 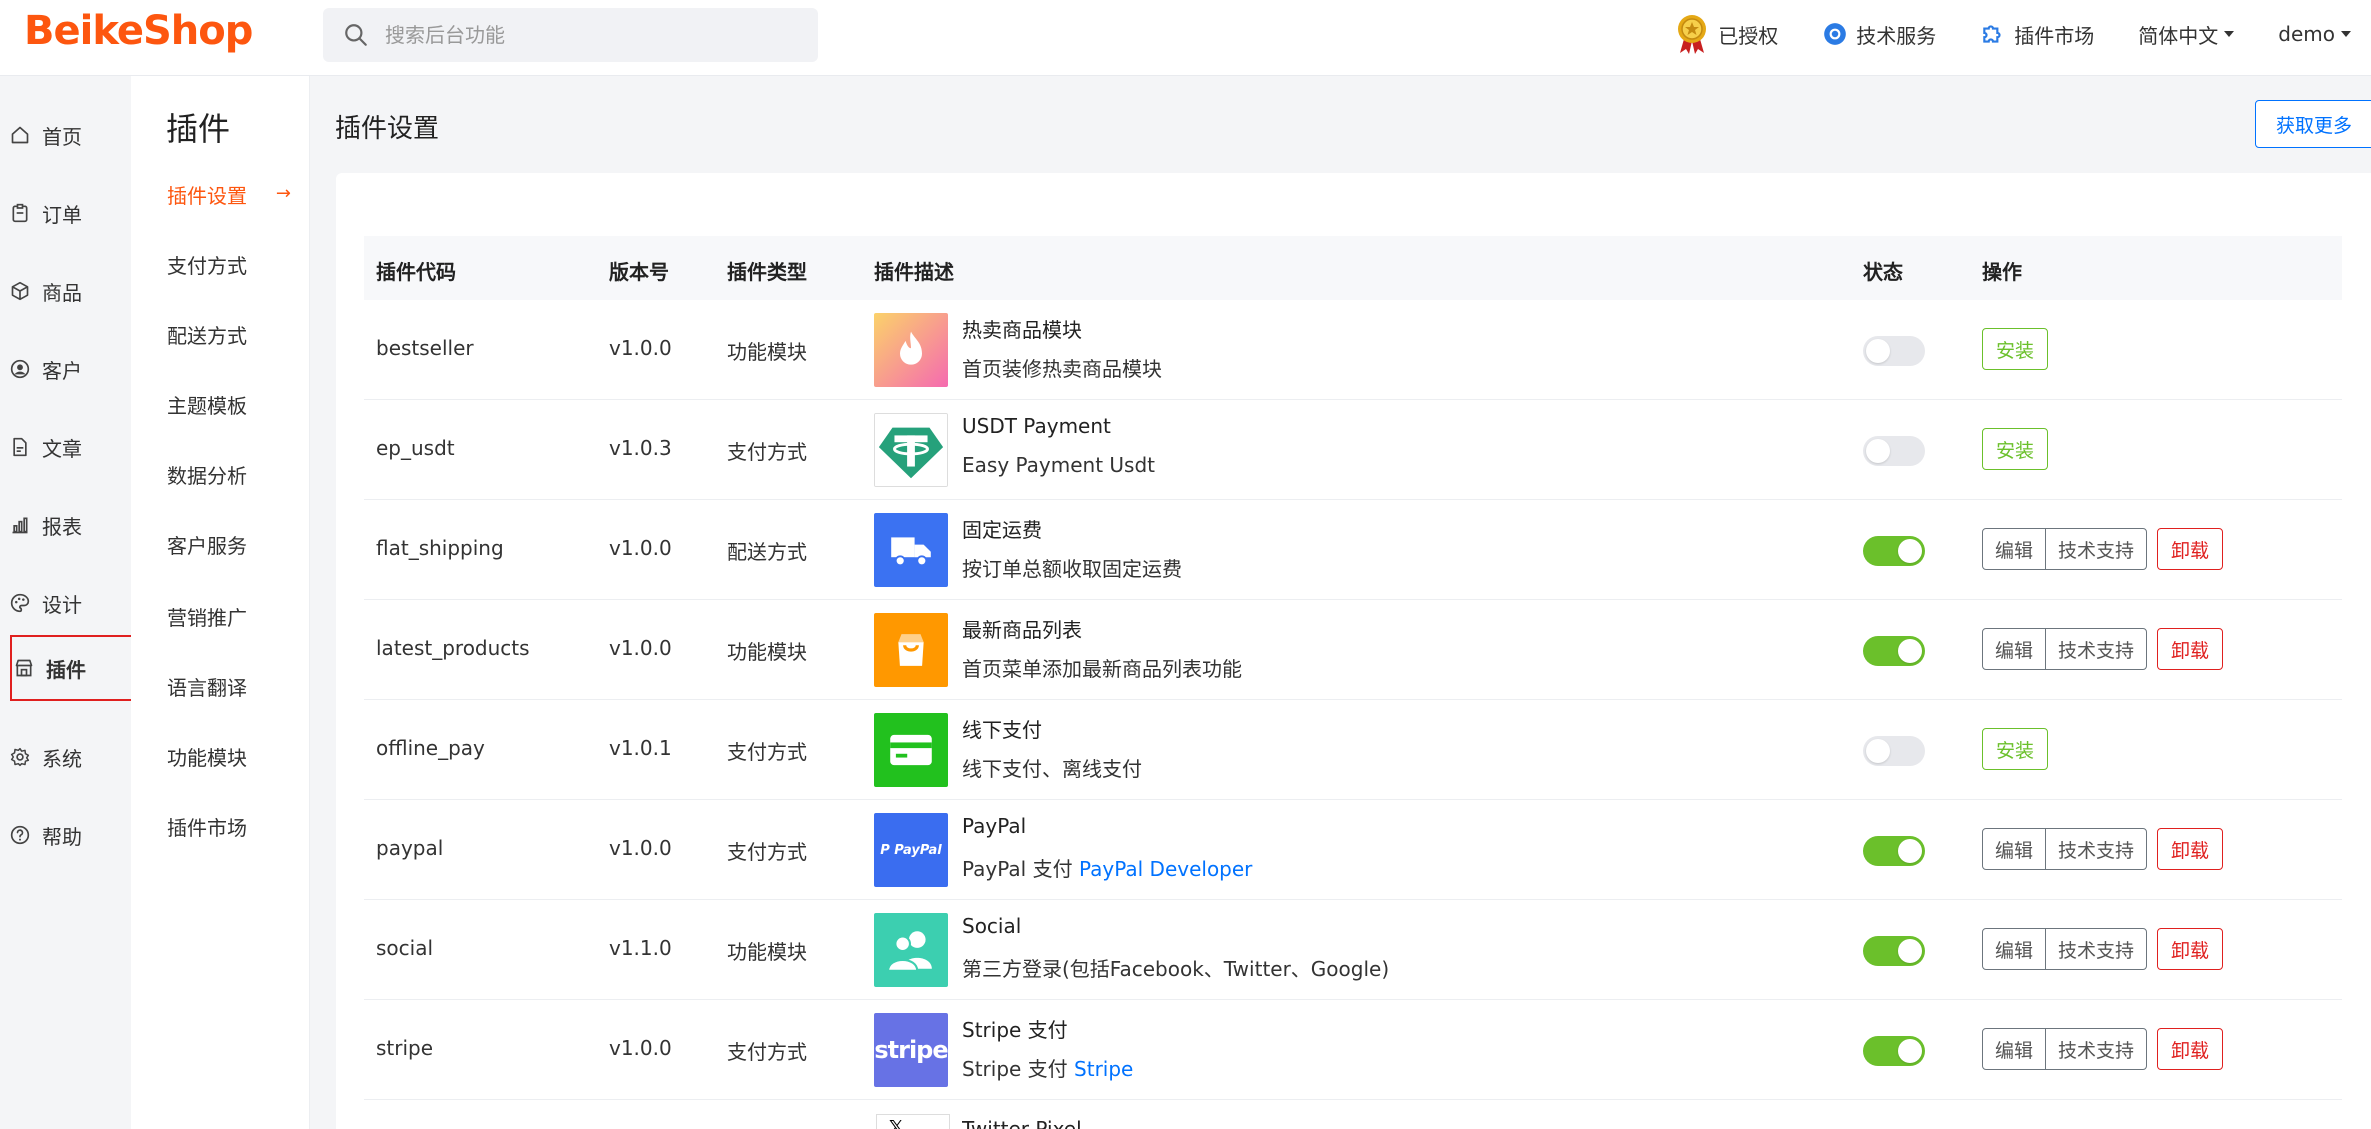 What do you see at coordinates (1102, 669) in the screenshot?
I see `plugin-description: 首页菜单添加最新商品列表功能` at bounding box center [1102, 669].